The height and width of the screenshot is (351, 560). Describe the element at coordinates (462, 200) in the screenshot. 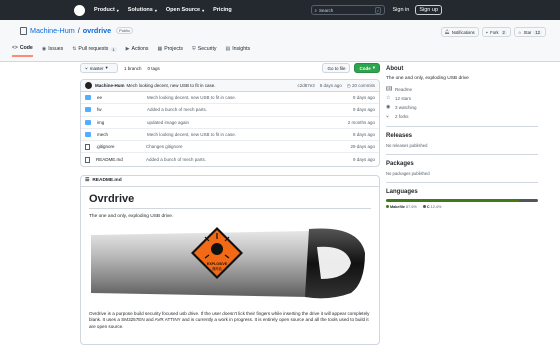

I see `languages-bar` at that location.